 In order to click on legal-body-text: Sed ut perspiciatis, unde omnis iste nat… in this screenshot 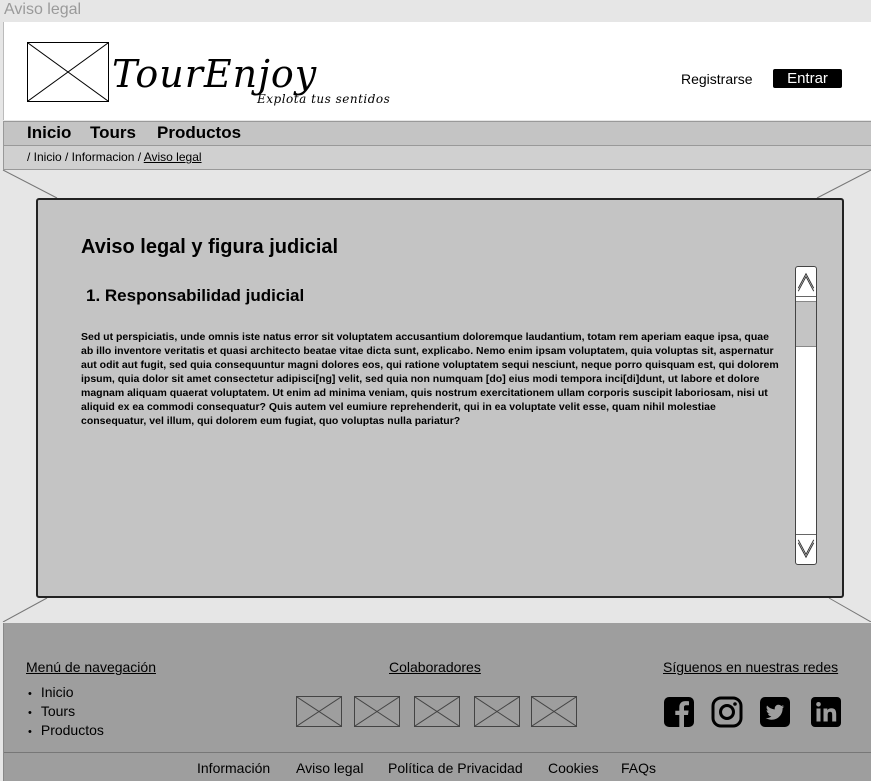, I will do `click(430, 379)`.